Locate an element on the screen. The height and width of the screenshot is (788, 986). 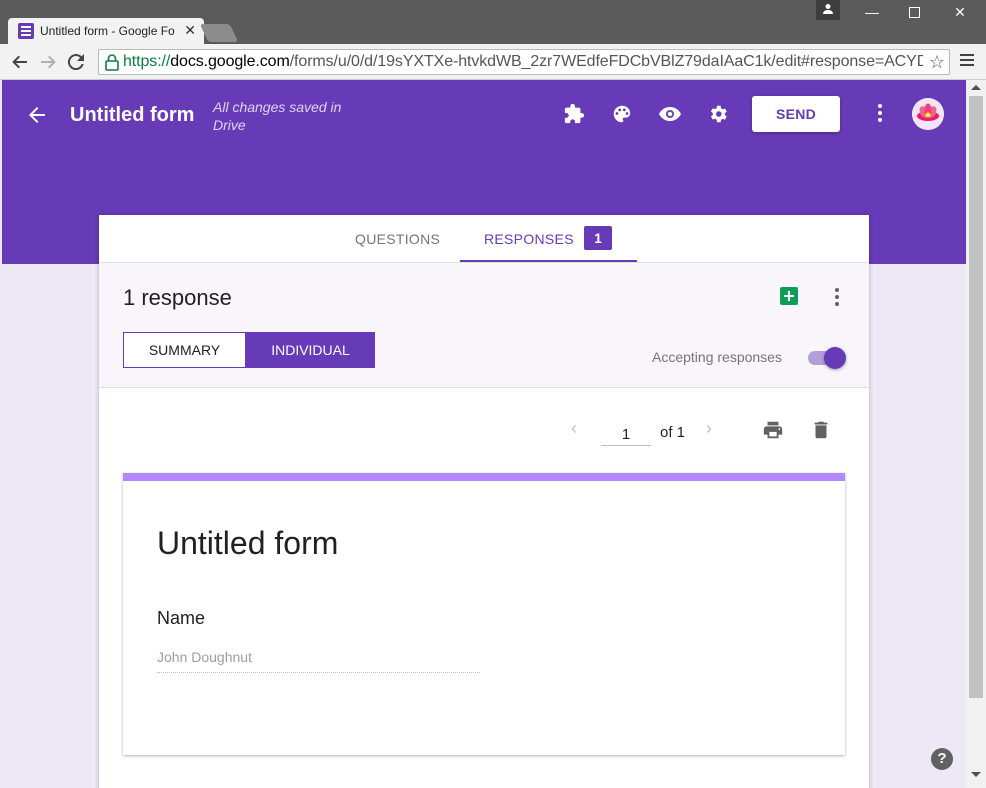
chevron-left-icon: ‹ is located at coordinates (574, 428).